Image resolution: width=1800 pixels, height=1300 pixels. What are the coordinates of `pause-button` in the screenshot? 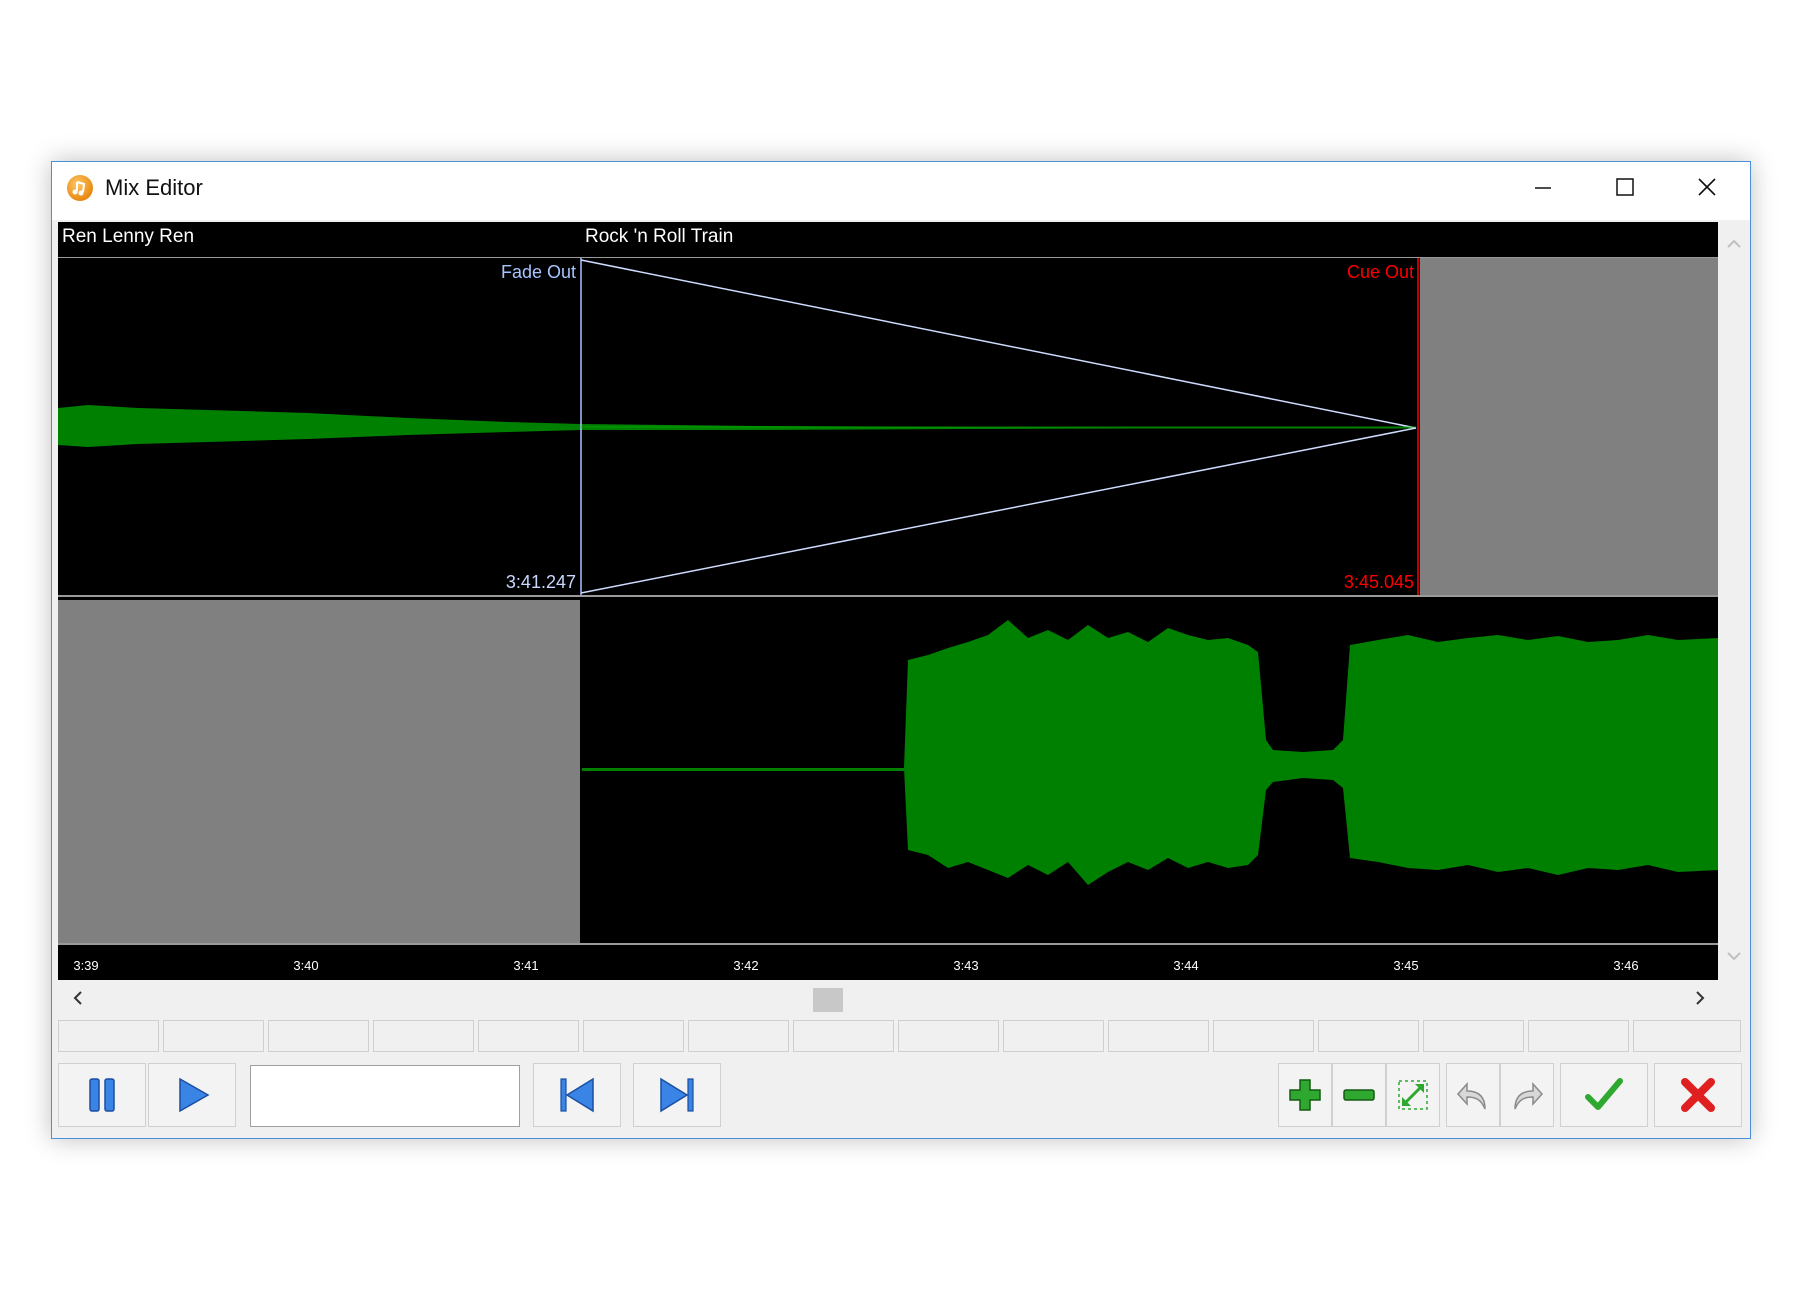 It's located at (102, 1095).